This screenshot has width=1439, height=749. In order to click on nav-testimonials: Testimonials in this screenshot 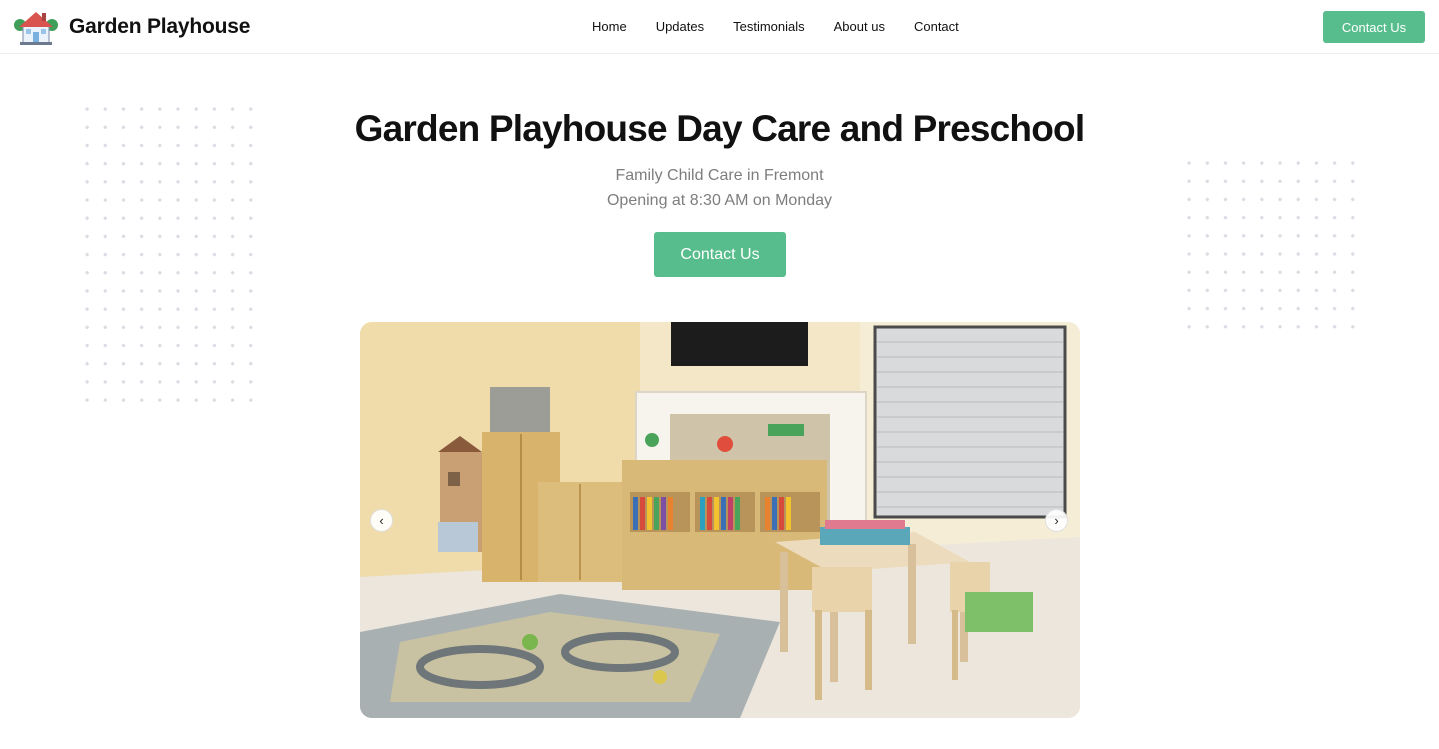, I will do `click(769, 27)`.